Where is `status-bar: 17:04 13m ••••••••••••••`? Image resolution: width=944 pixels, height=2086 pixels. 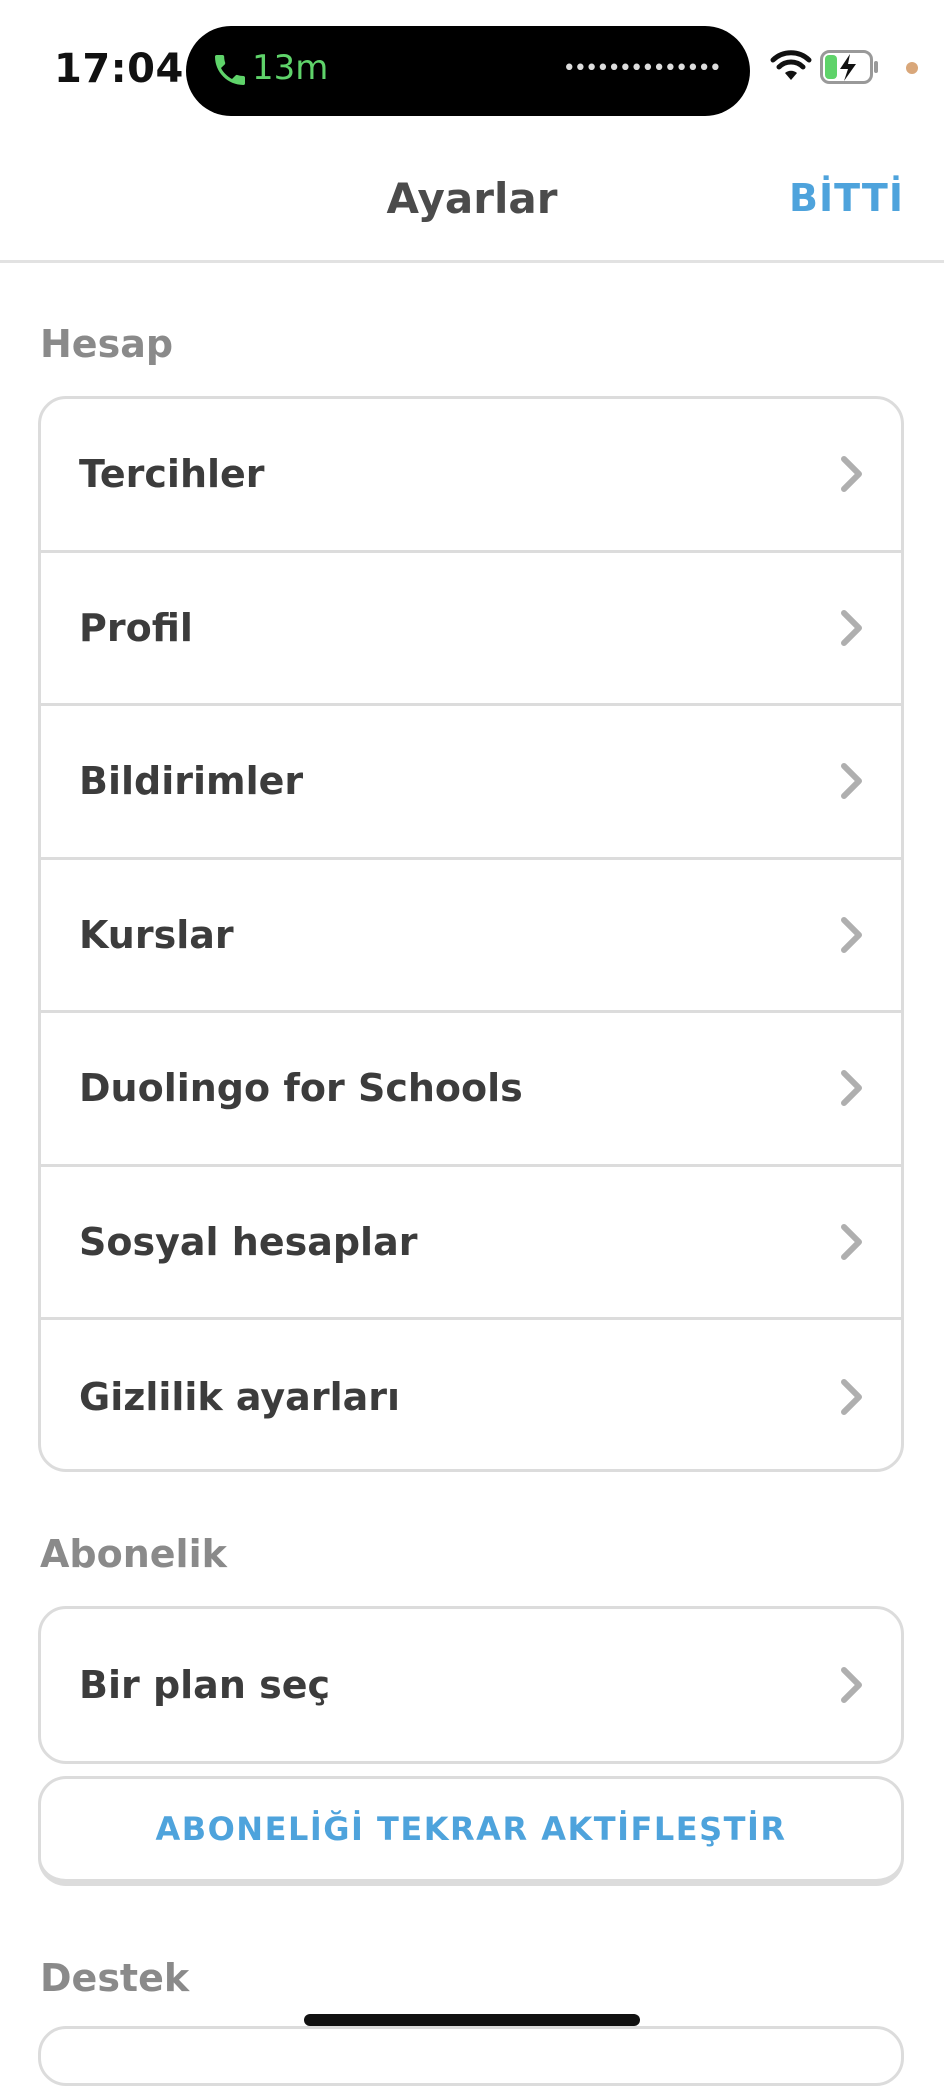
status-bar: 17:04 13m •••••••••••••• is located at coordinates (472, 70).